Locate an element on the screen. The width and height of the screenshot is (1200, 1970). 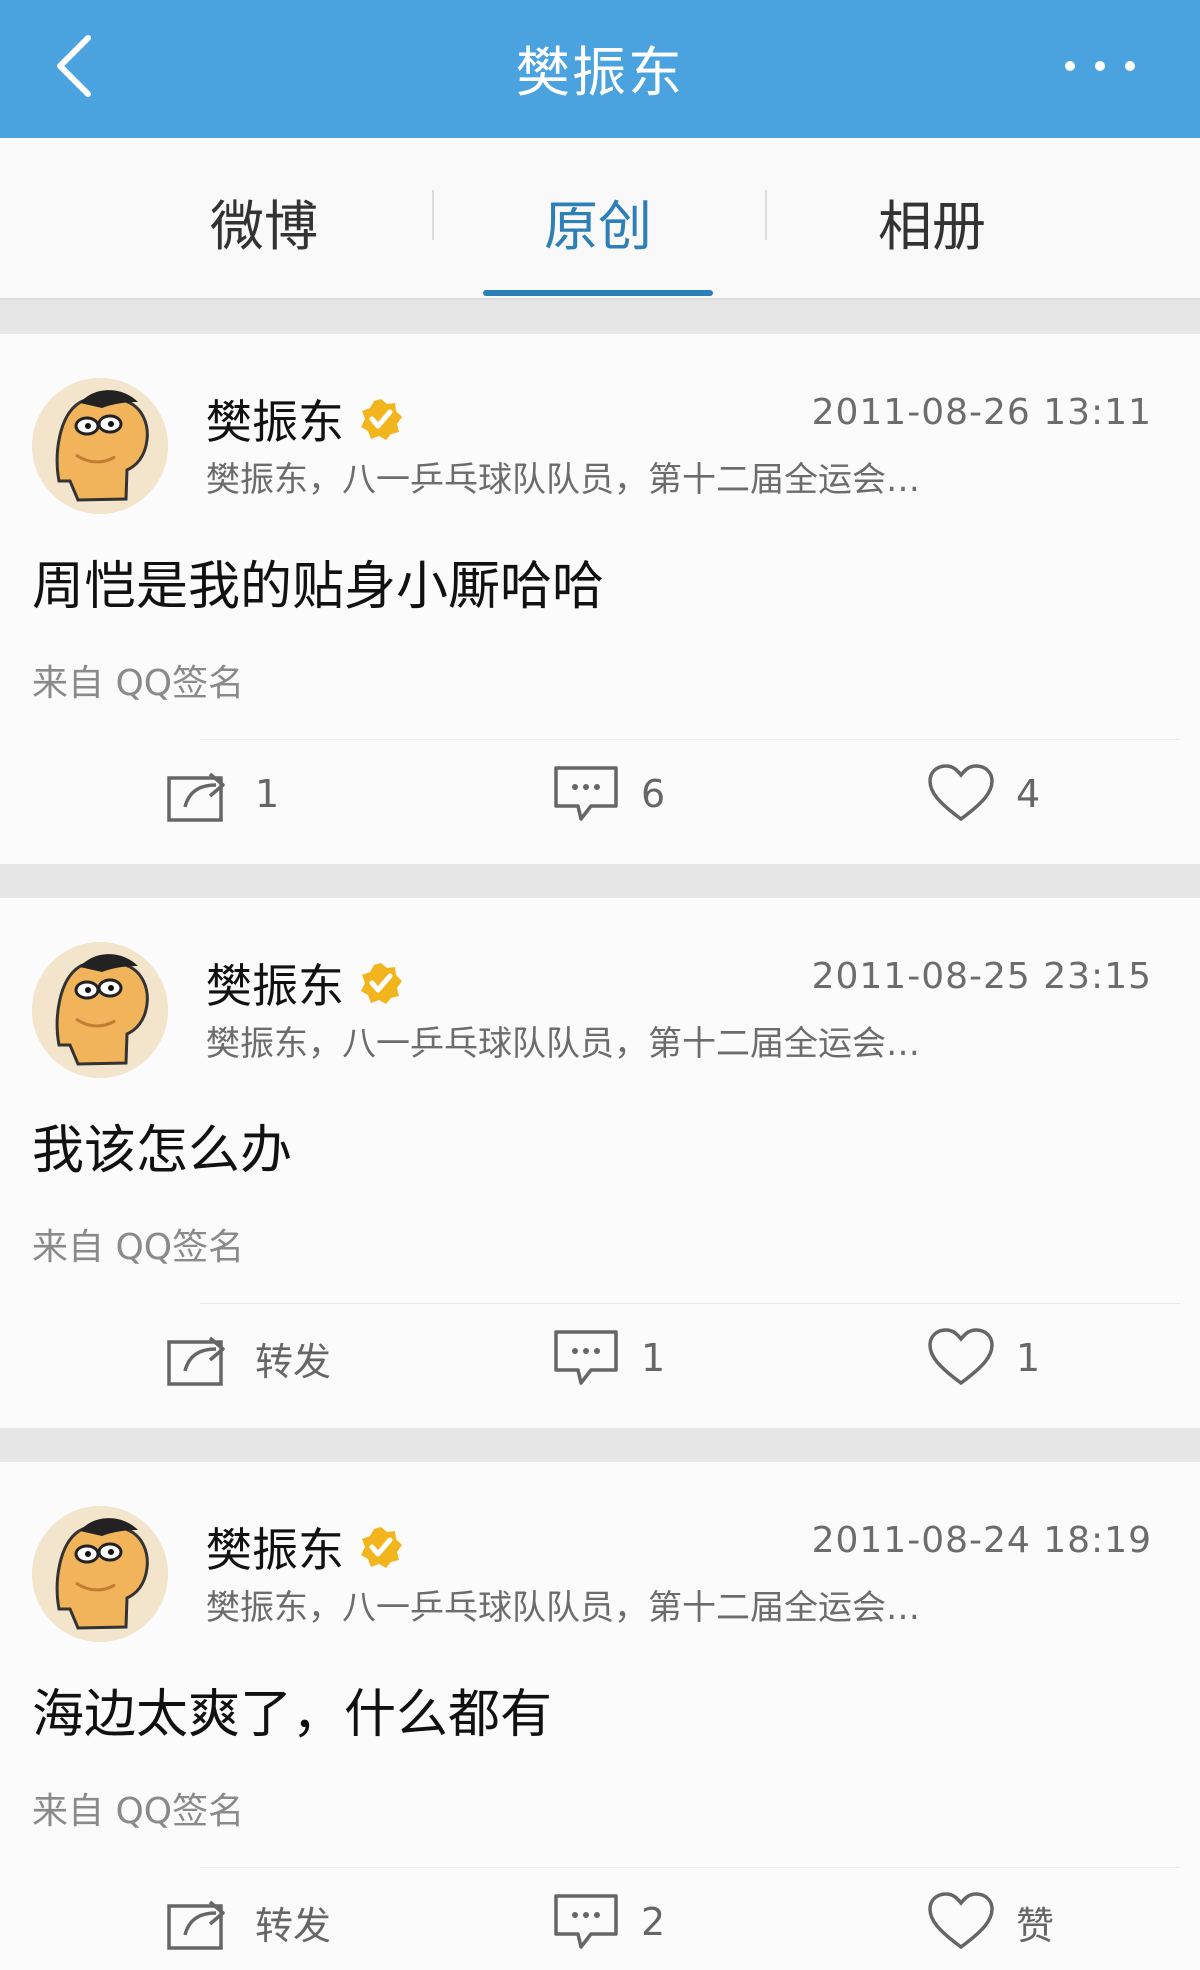
tab-original: 原创 is located at coordinates (598, 221).